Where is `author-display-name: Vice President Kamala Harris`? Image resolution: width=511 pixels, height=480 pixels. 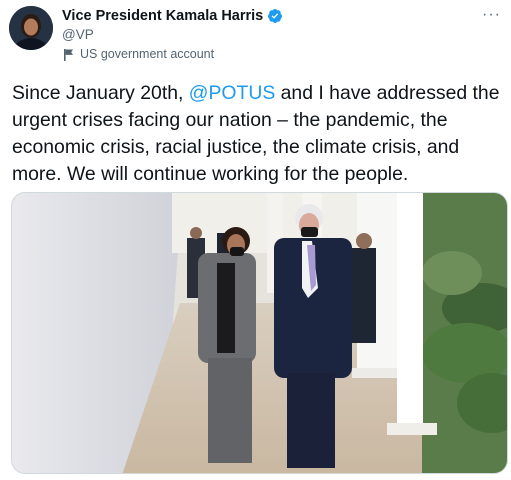 author-display-name: Vice President Kamala Harris is located at coordinates (162, 16).